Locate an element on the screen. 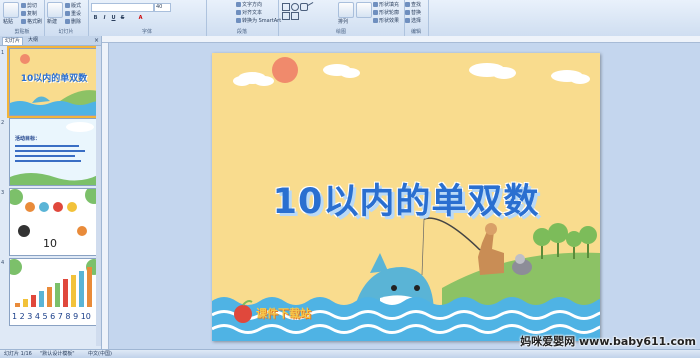  thumb-2-heading: 活动目标： is located at coordinates (28, 139).